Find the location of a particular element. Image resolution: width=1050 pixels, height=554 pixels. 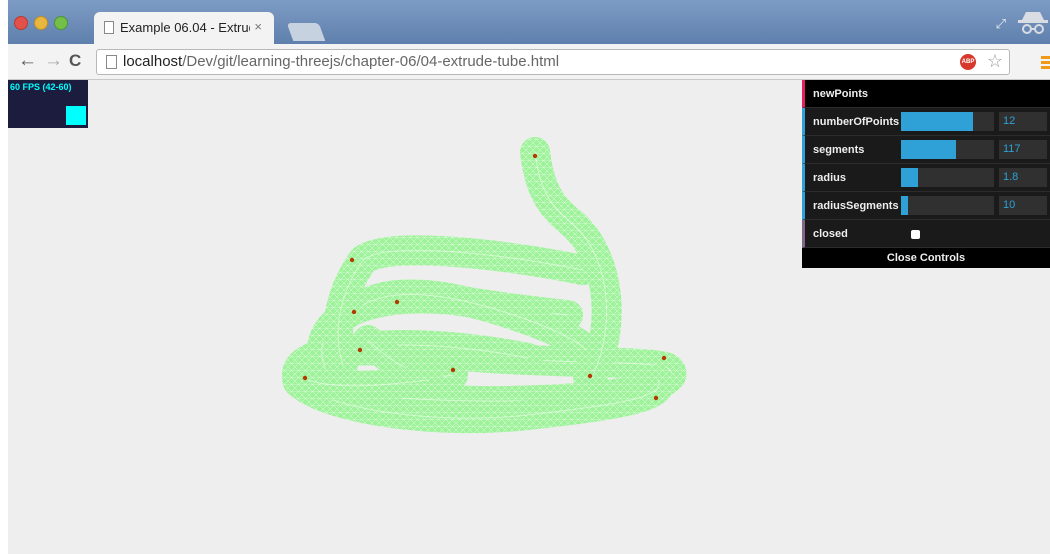

number-of-points-input: 12 is located at coordinates (1023, 121).